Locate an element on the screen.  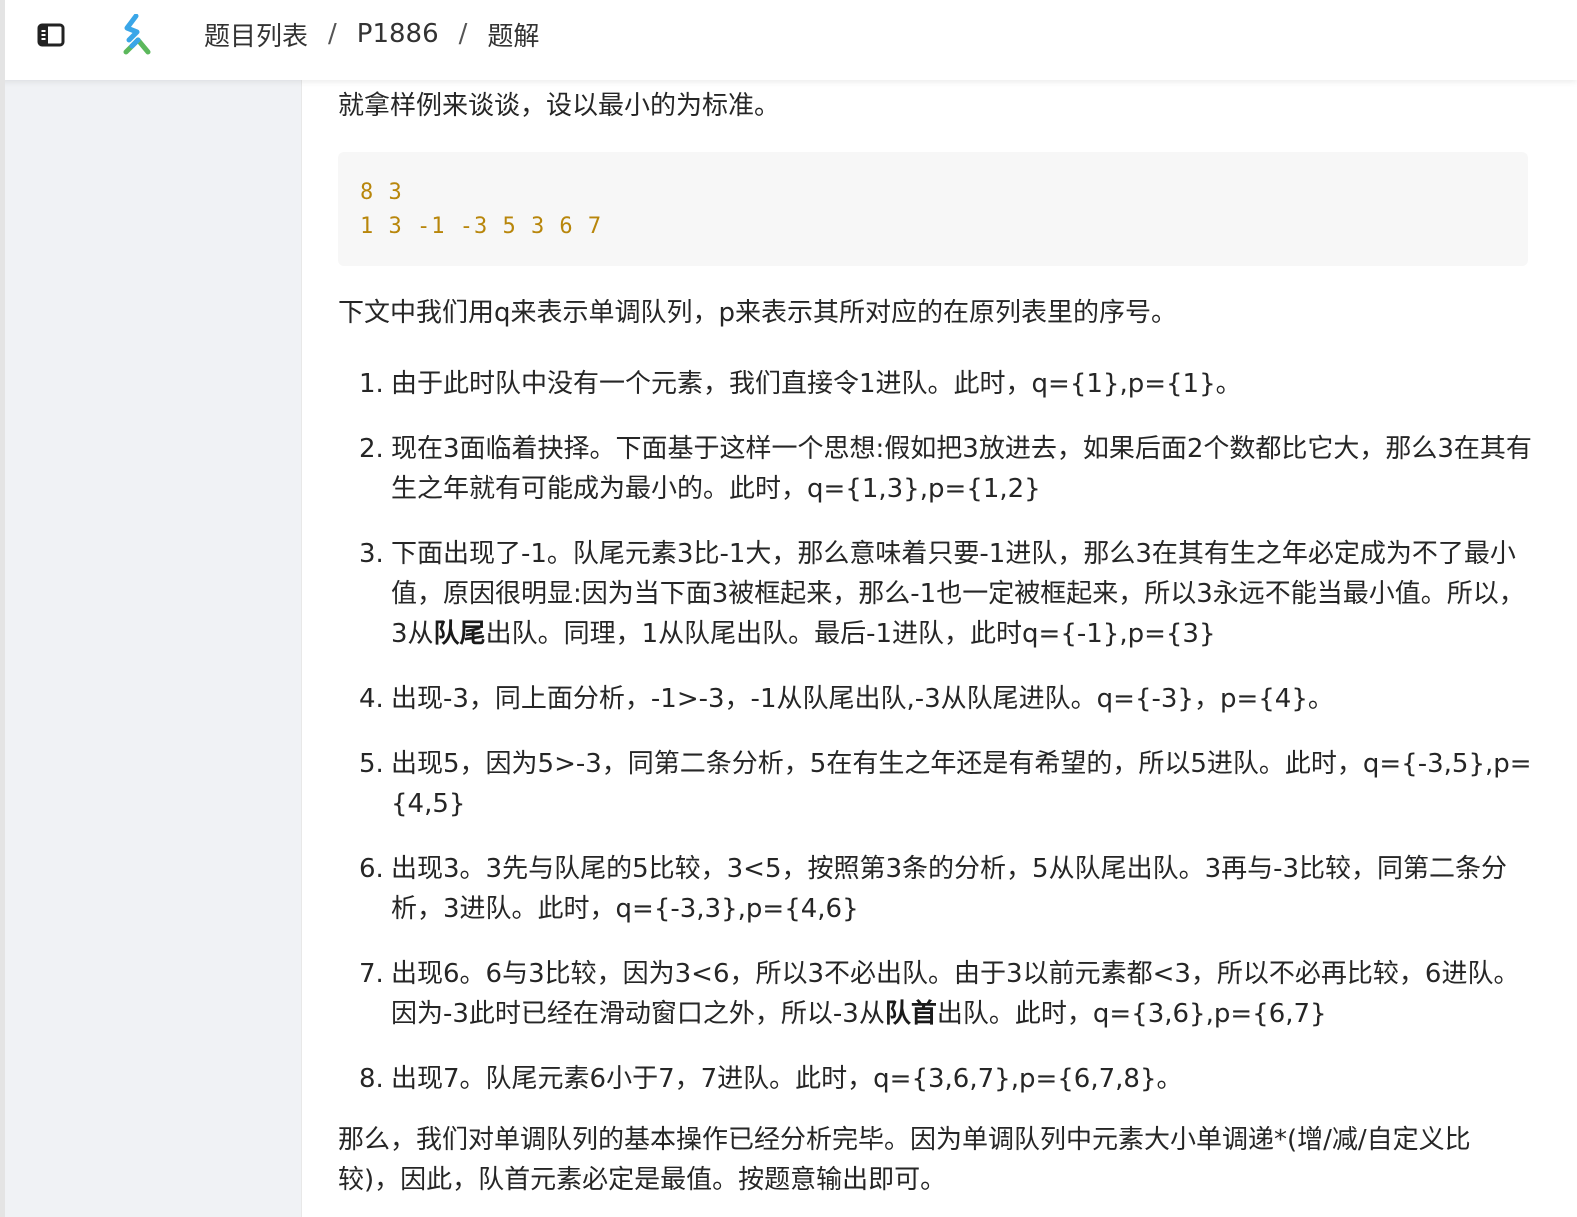
app-logo-icon is located at coordinates (136, 34).